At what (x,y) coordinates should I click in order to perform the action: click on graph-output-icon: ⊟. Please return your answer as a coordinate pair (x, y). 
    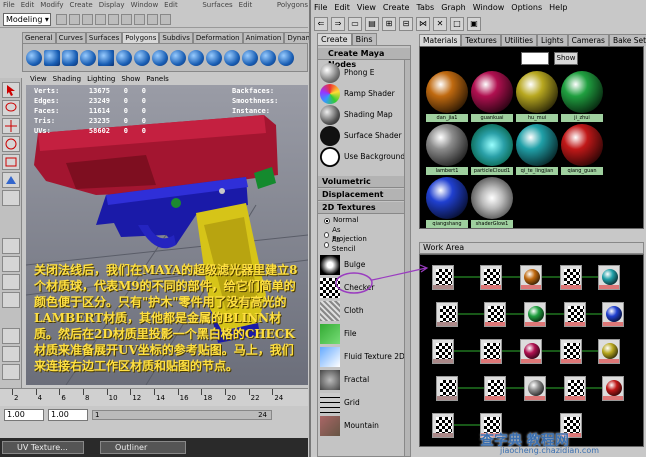
    Looking at the image, I should click on (406, 23).